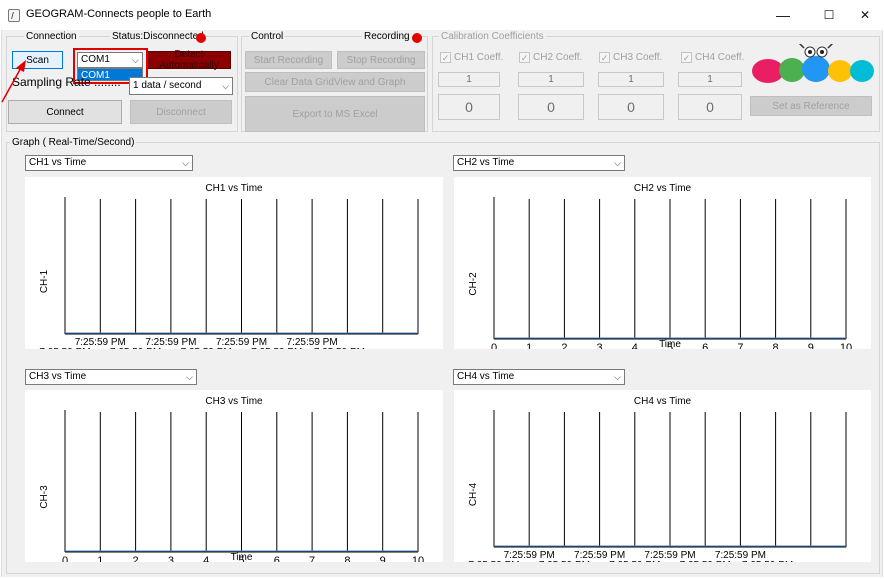 Image resolution: width=884 pixels, height=579 pixels. I want to click on ch2-chart-selector: CH2 vs Time ⌵, so click(539, 163).